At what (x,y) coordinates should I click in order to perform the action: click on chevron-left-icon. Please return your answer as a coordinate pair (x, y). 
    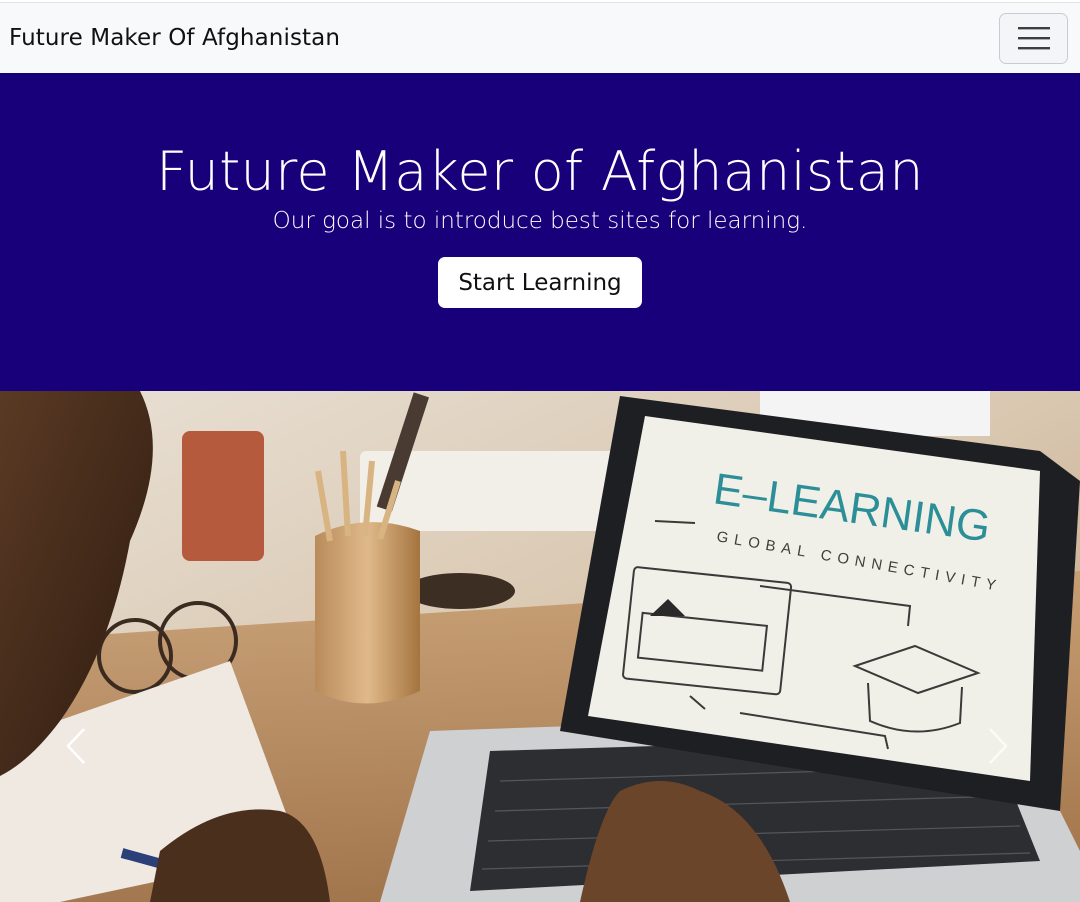
    Looking at the image, I should click on (75, 746).